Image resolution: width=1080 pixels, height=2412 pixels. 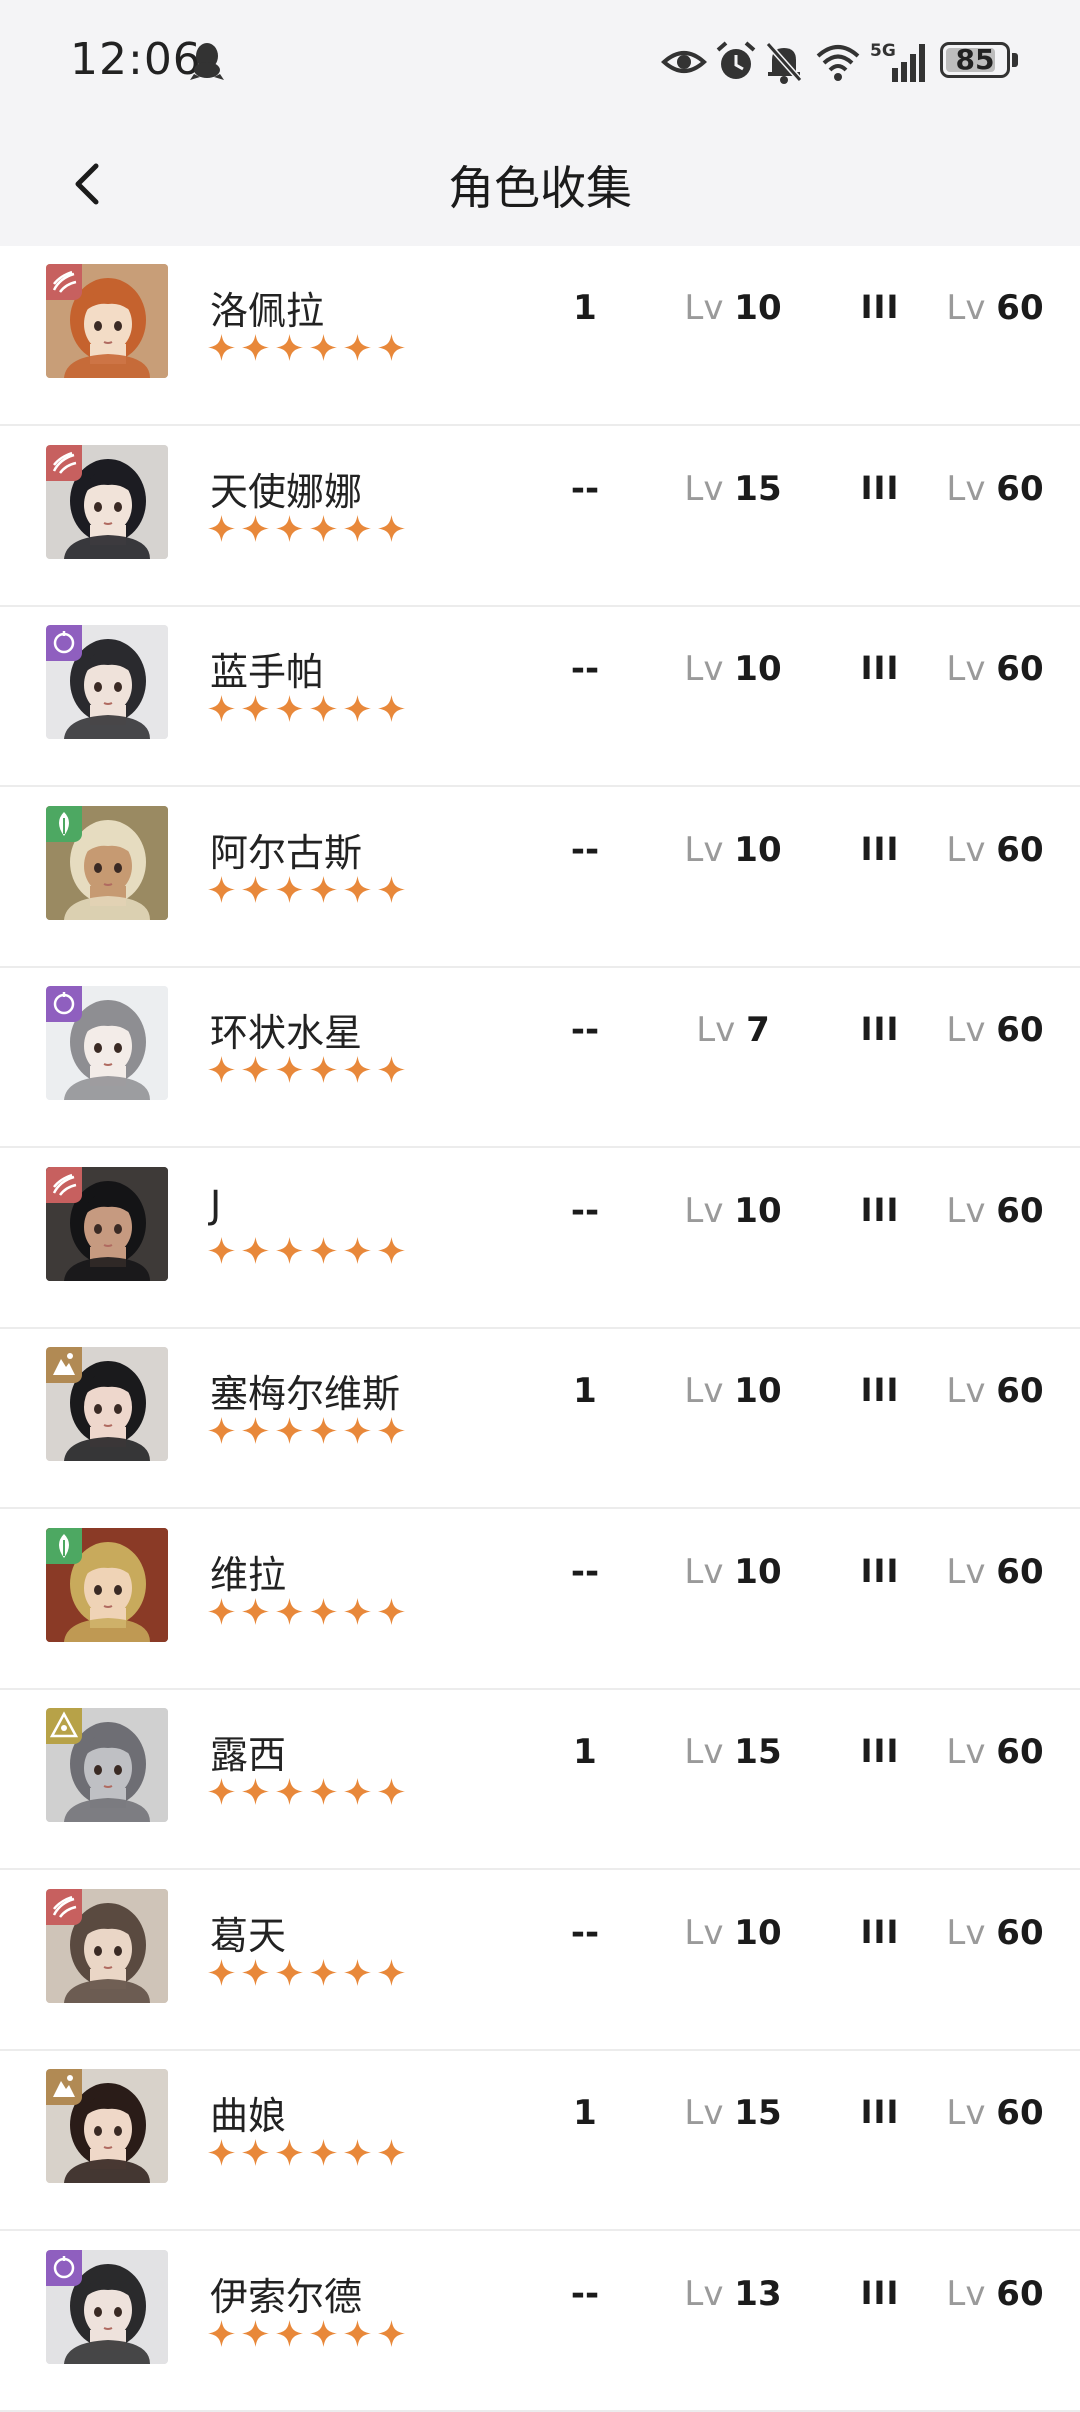 I want to click on character-row: 阿尔古斯 -- Lv 10 III Lv 60, so click(x=540, y=878).